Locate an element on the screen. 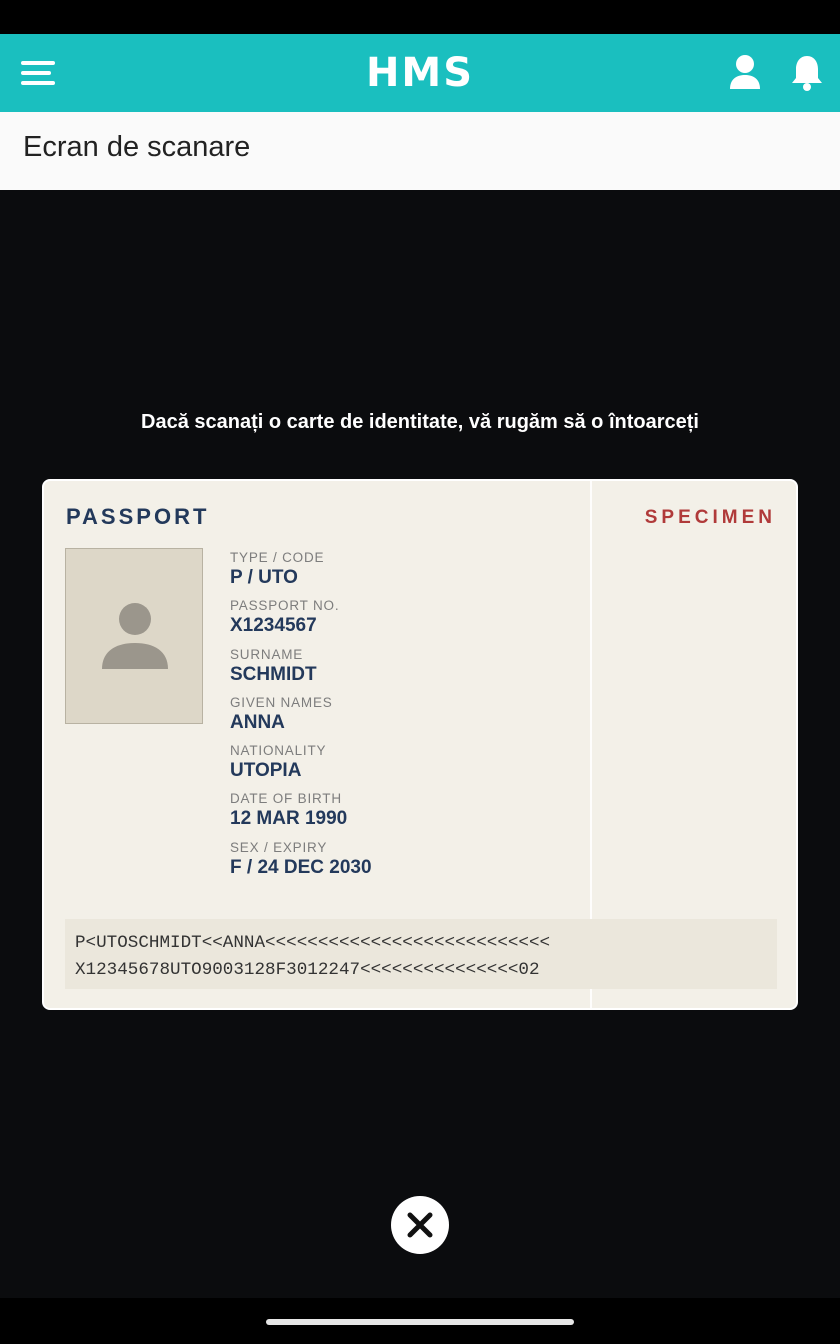 The image size is (840, 1344). menu-icon is located at coordinates (38, 73).